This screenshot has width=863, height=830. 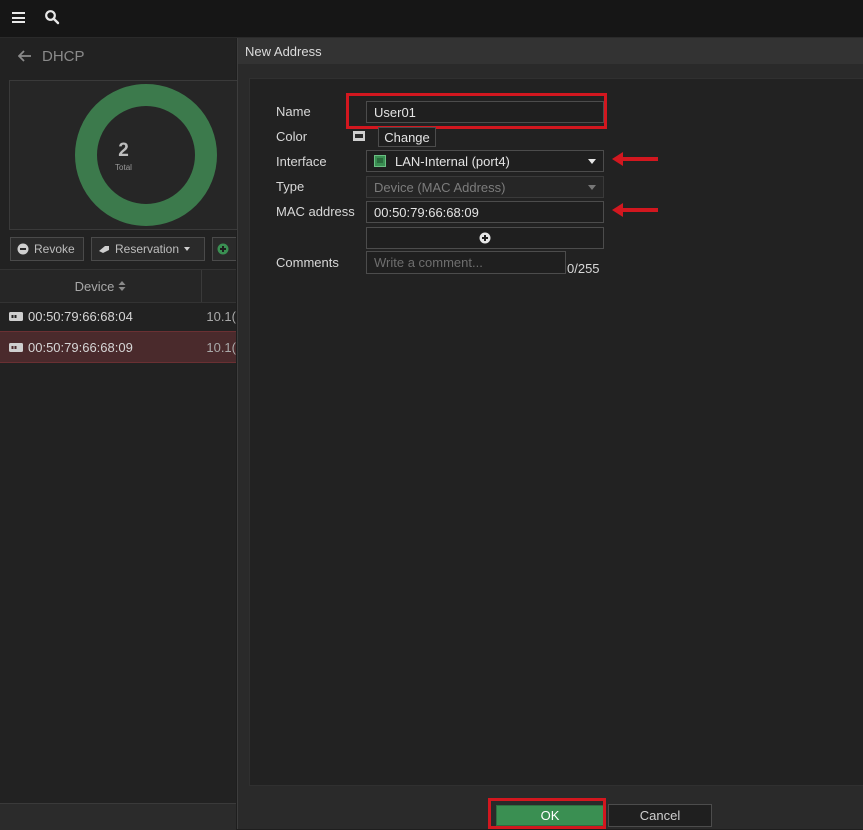 I want to click on reservation-button: Reservation, so click(x=148, y=249).